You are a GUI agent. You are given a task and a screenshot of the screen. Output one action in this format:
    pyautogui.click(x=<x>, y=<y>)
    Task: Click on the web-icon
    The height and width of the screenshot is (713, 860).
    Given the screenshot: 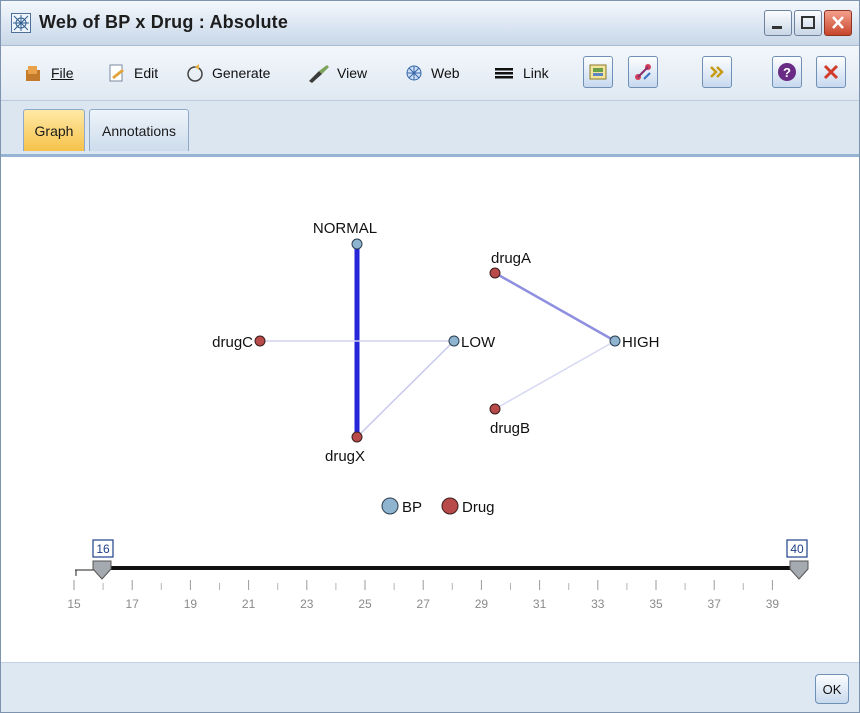 What is the action you would take?
    pyautogui.click(x=414, y=73)
    